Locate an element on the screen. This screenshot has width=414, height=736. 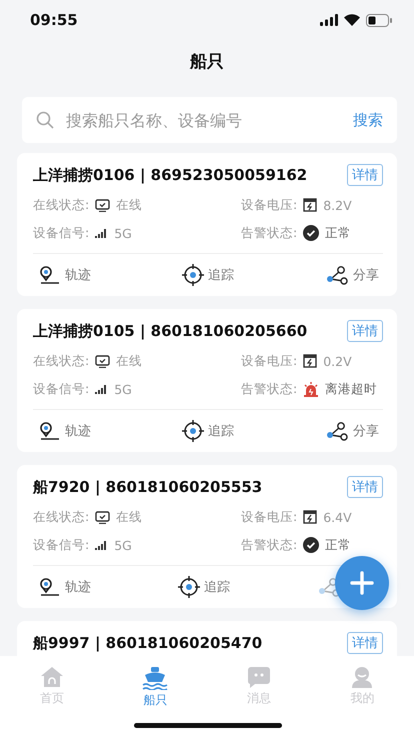
ship-title: 上洋捕捞0105 | 860181060205660 is located at coordinates (170, 331).